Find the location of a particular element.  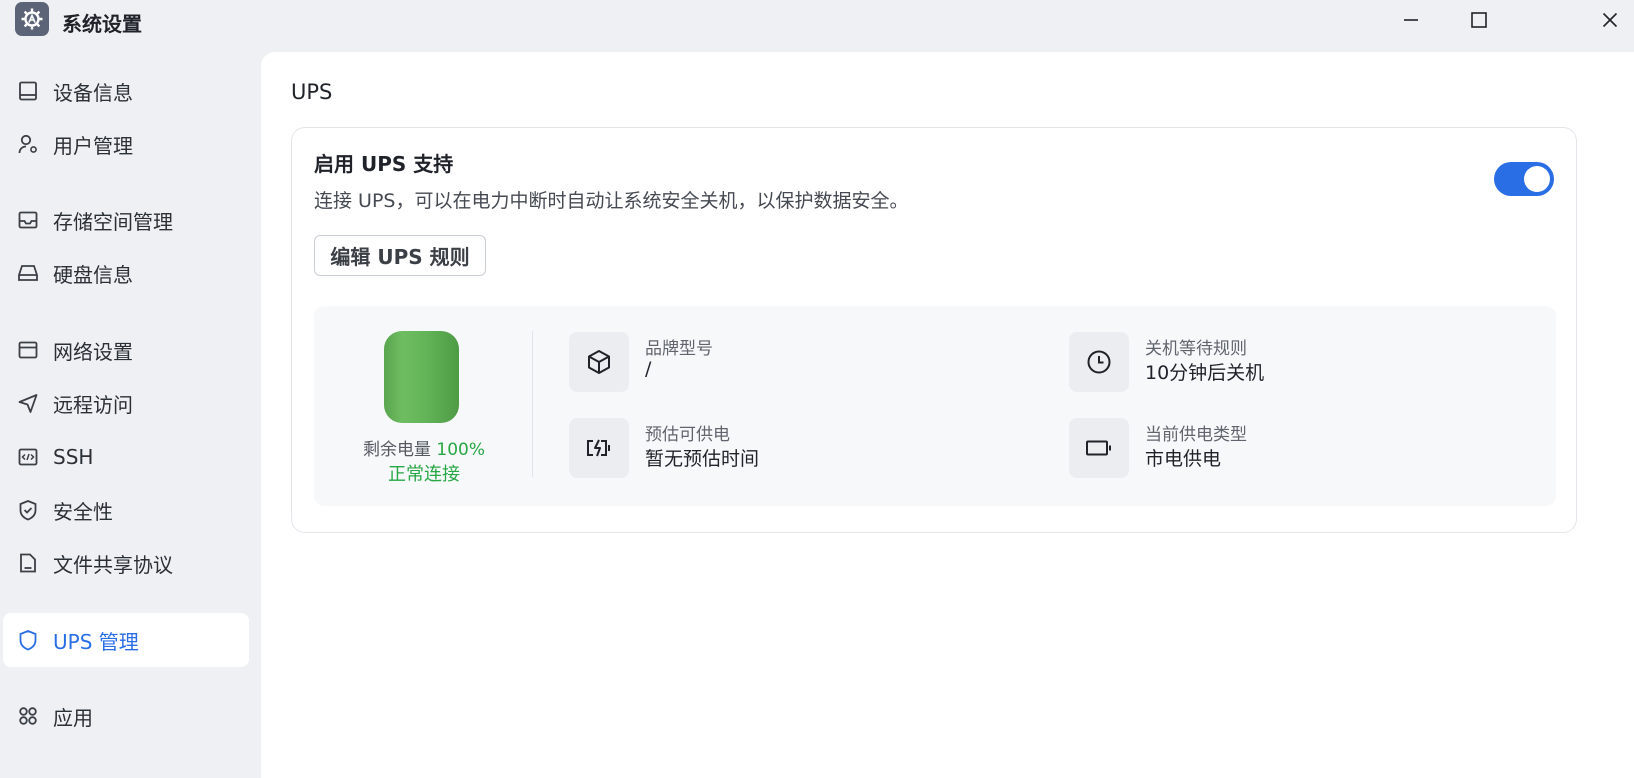

battery-label: 剩余电量 is located at coordinates (396, 450).